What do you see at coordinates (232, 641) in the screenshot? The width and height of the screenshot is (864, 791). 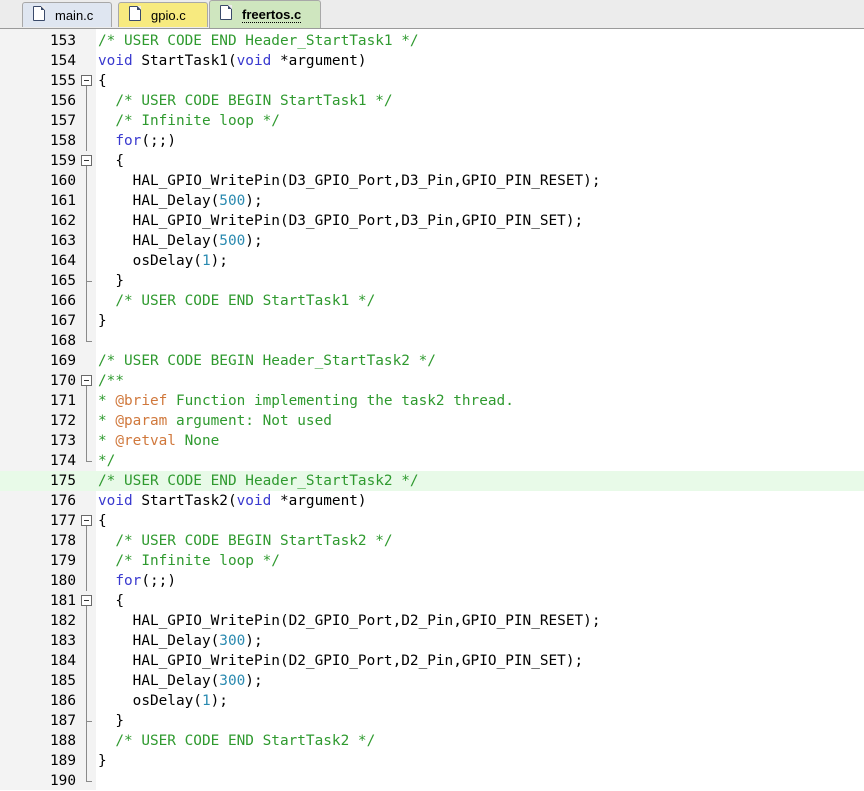 I see `code-token: 300` at bounding box center [232, 641].